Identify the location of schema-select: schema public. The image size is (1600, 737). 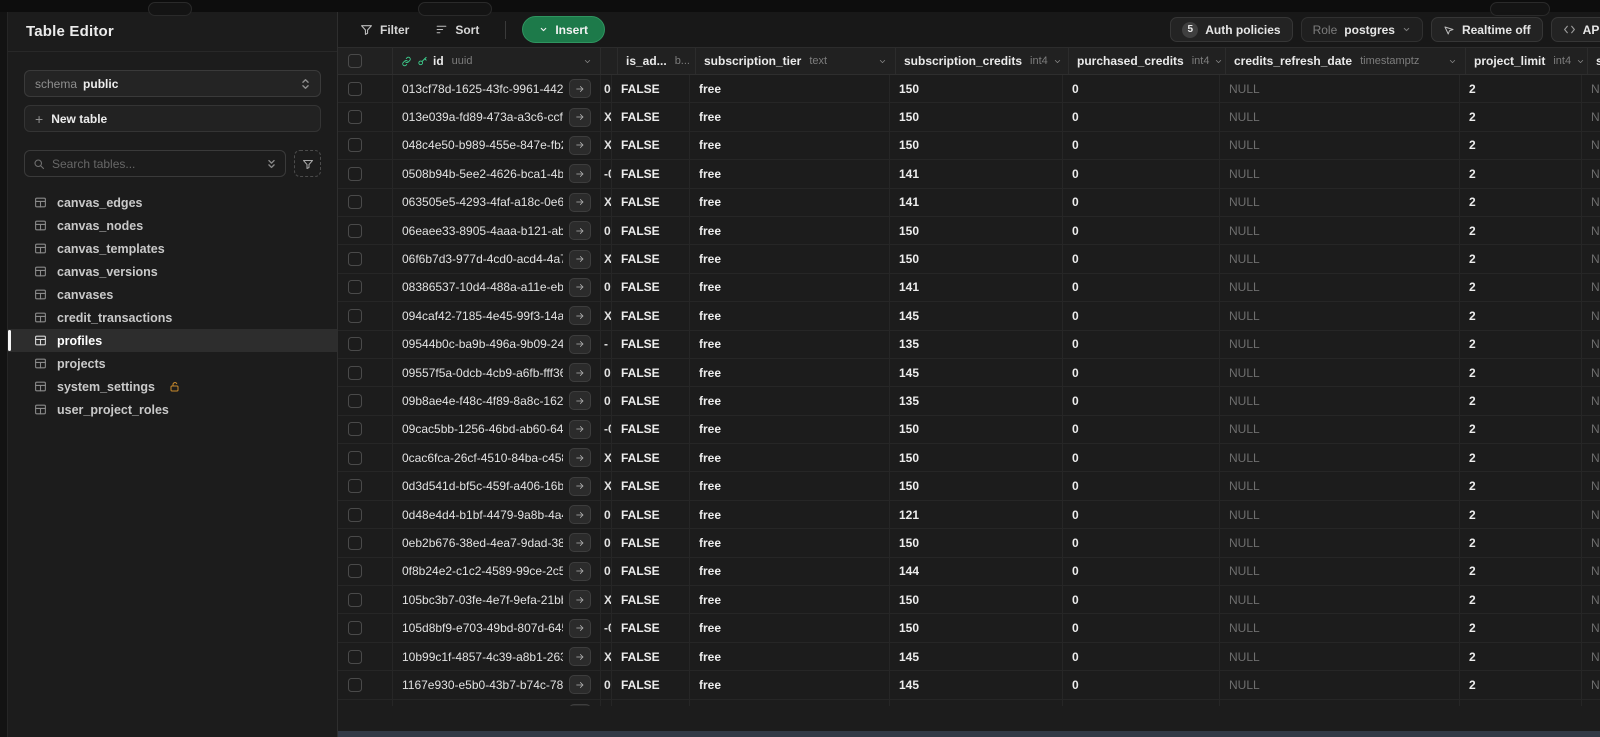
(172, 83).